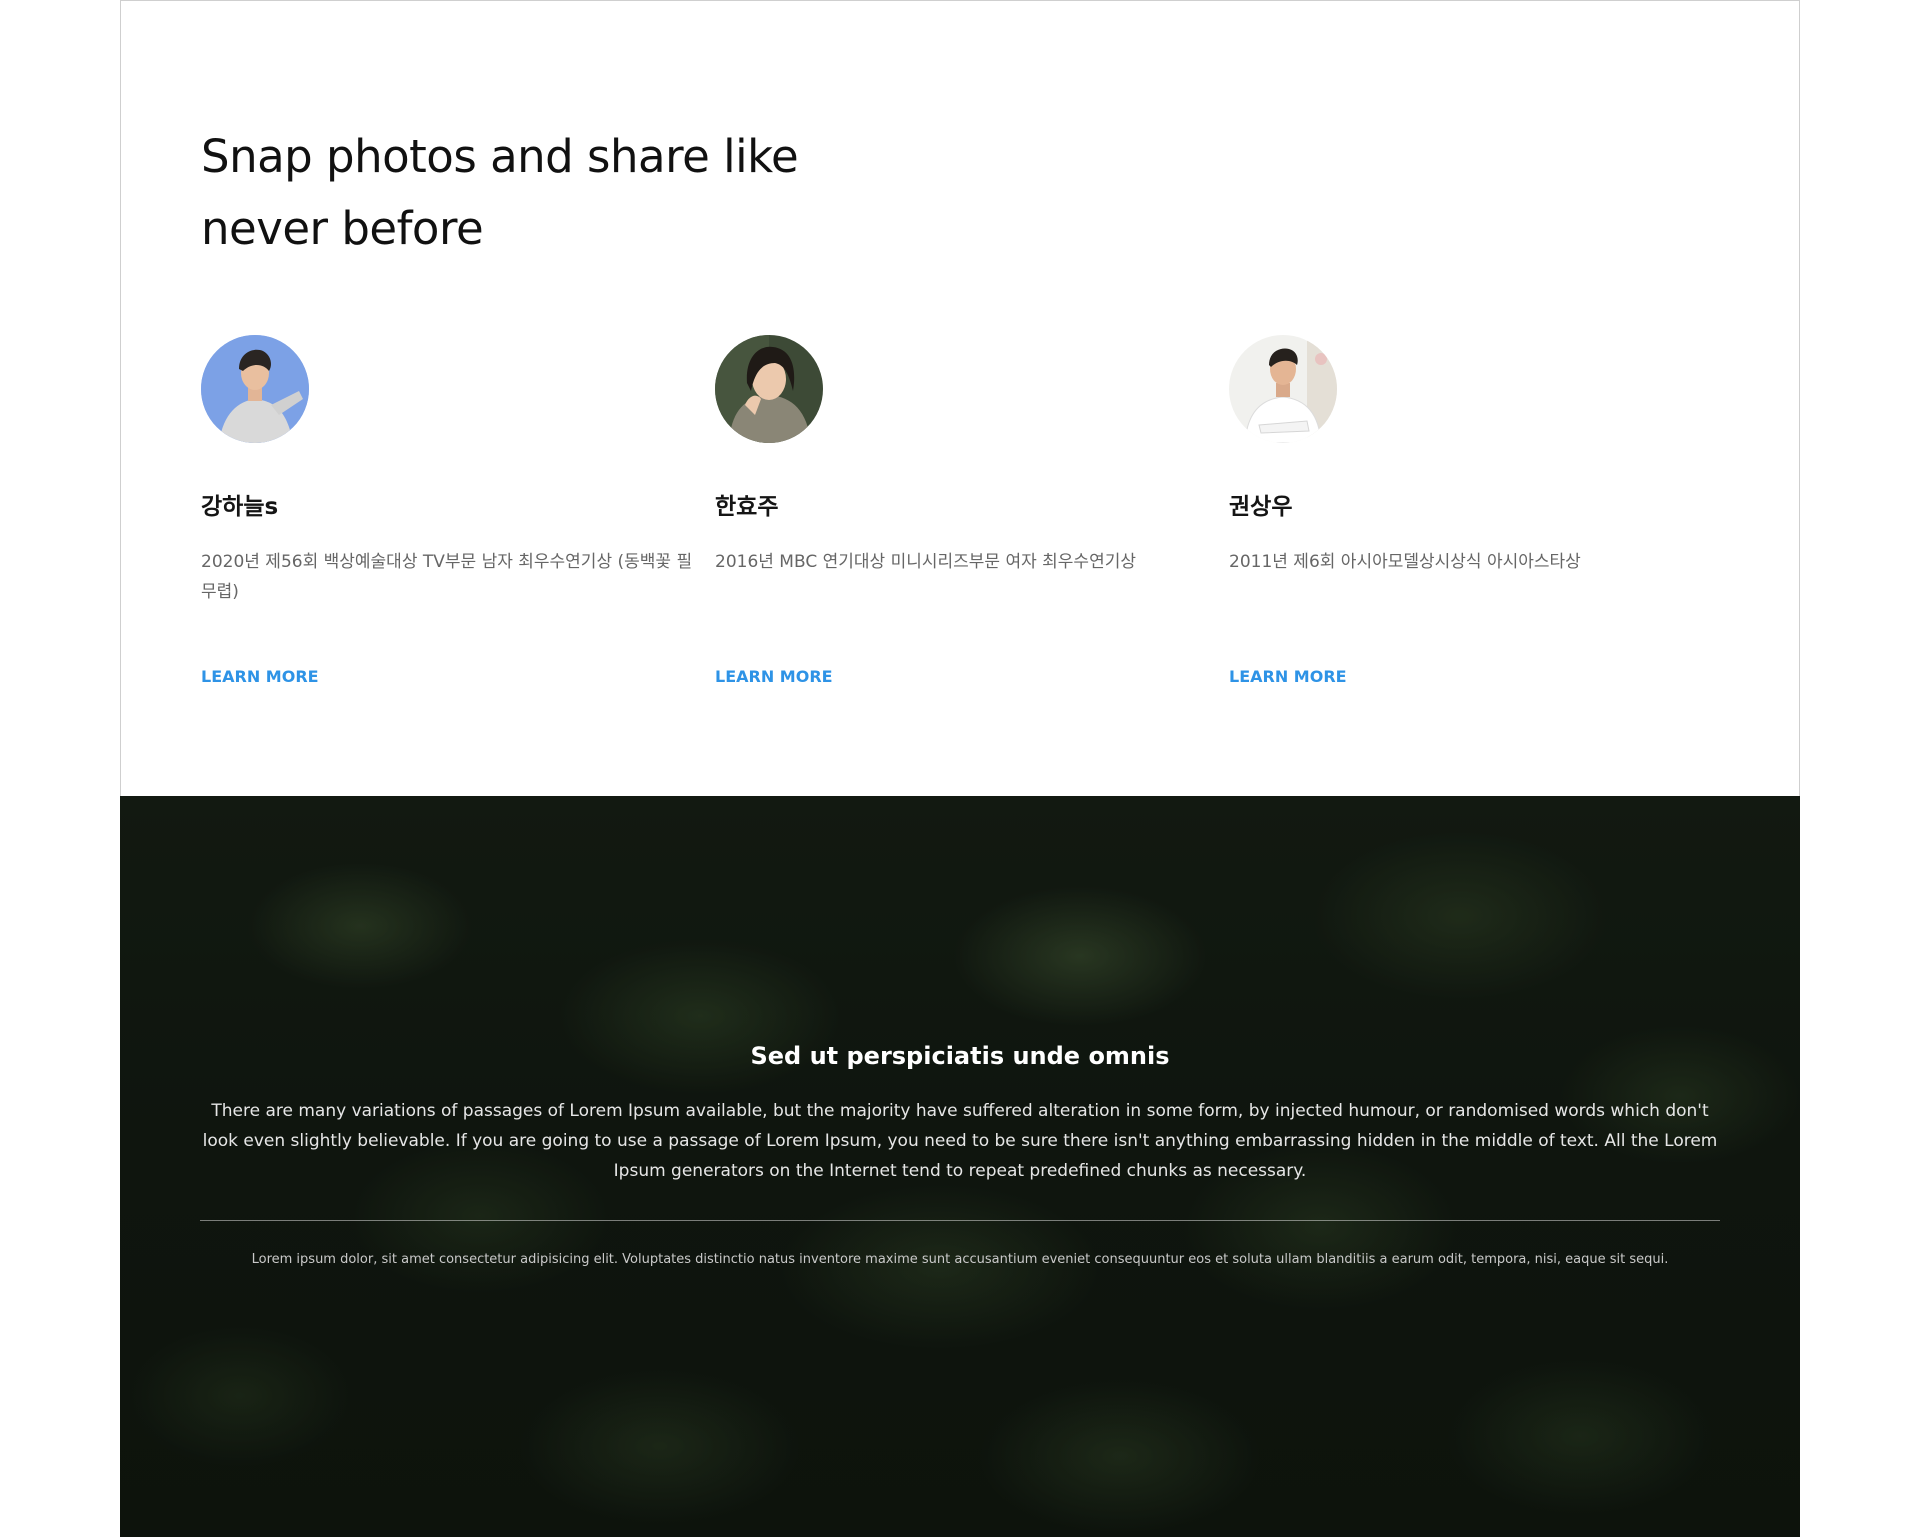 This screenshot has width=1920, height=1537. What do you see at coordinates (551, 193) in the screenshot?
I see `section-heading: Snap photos and share like never before` at bounding box center [551, 193].